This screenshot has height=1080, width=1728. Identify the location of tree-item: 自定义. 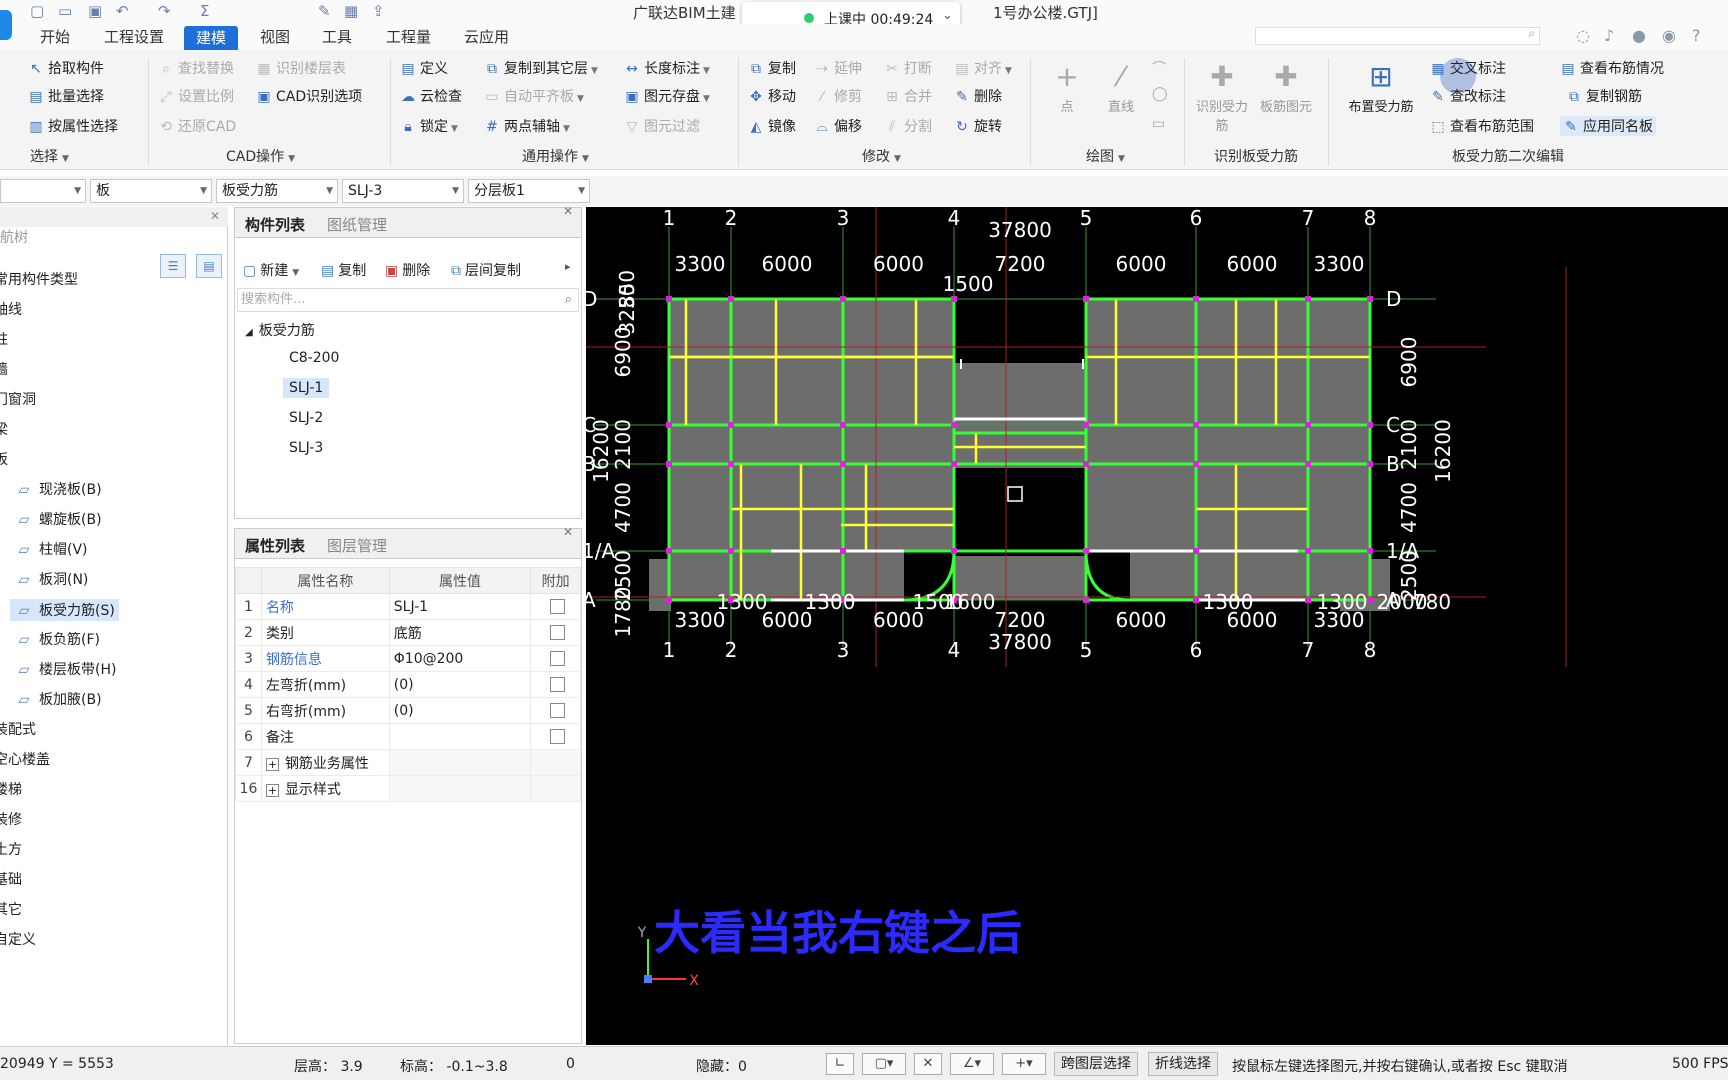
(18, 939).